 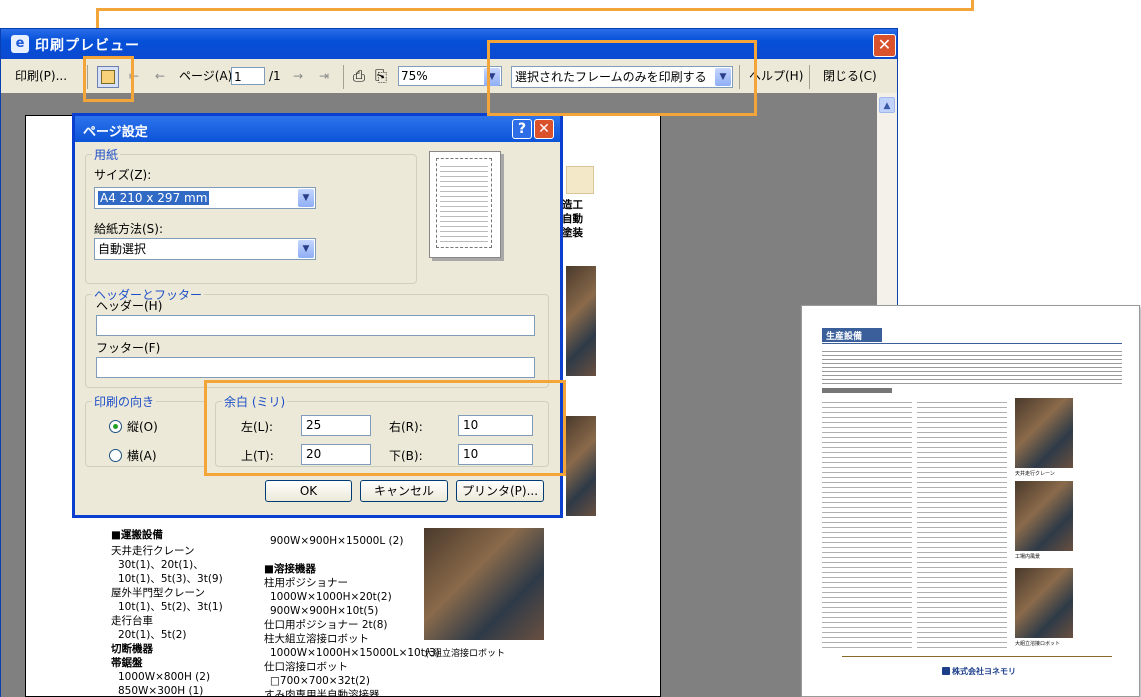 I want to click on col2-heading: ■溶接機器, so click(x=290, y=569).